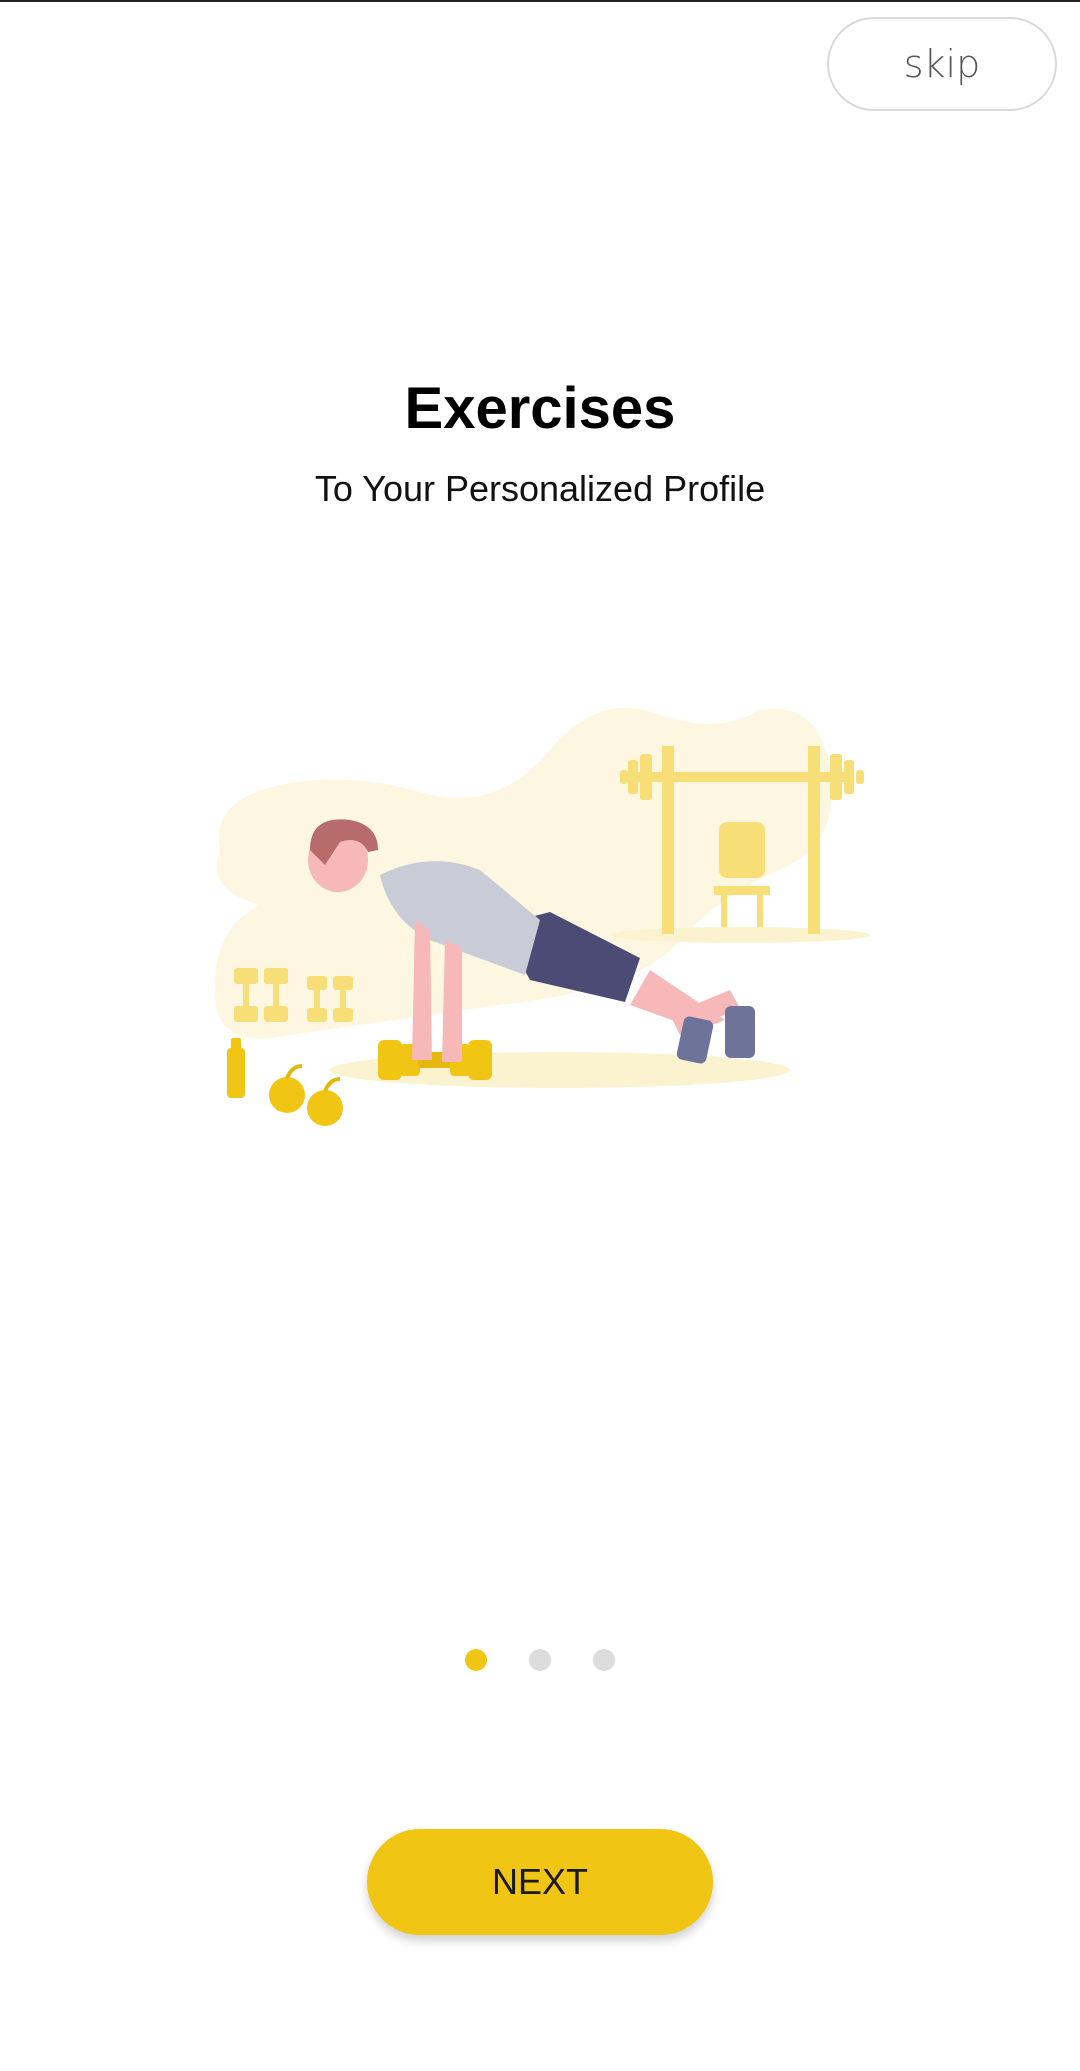 The width and height of the screenshot is (1080, 2071). I want to click on top-divider, so click(540, 1).